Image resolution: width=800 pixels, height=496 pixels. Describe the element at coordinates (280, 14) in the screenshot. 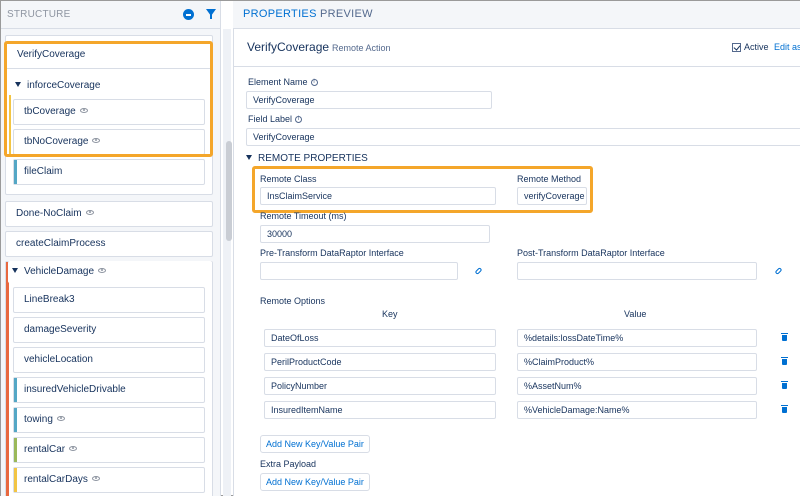

I see `tab-properties: PROPERTIES` at that location.